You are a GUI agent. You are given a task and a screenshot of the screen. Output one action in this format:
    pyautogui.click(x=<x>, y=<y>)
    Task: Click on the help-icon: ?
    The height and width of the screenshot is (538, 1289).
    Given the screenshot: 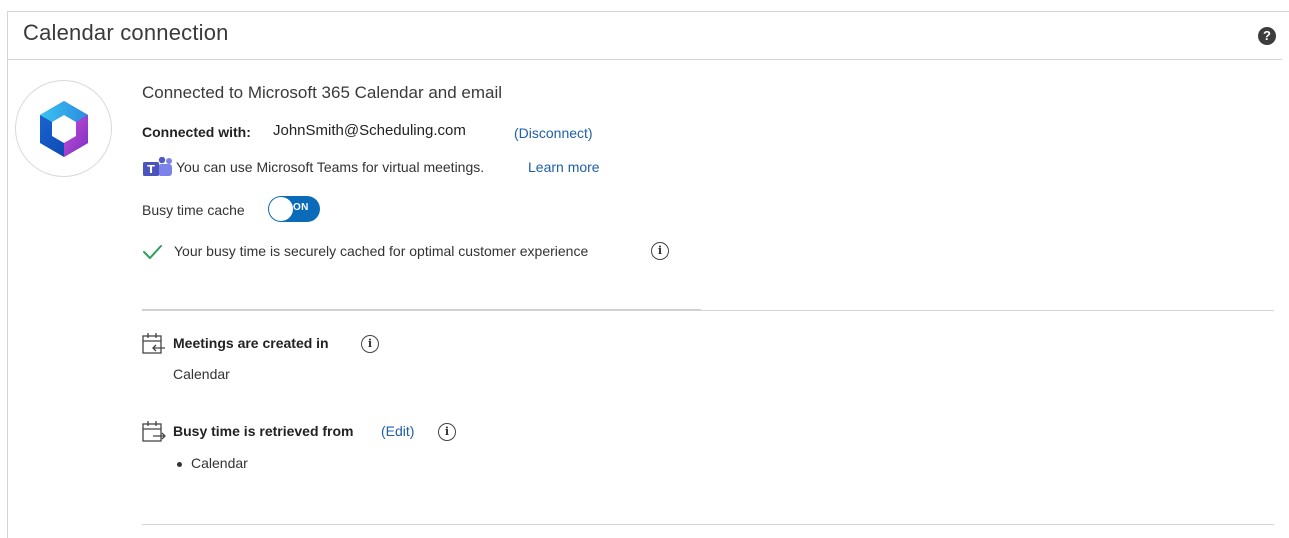 What is the action you would take?
    pyautogui.click(x=1267, y=36)
    